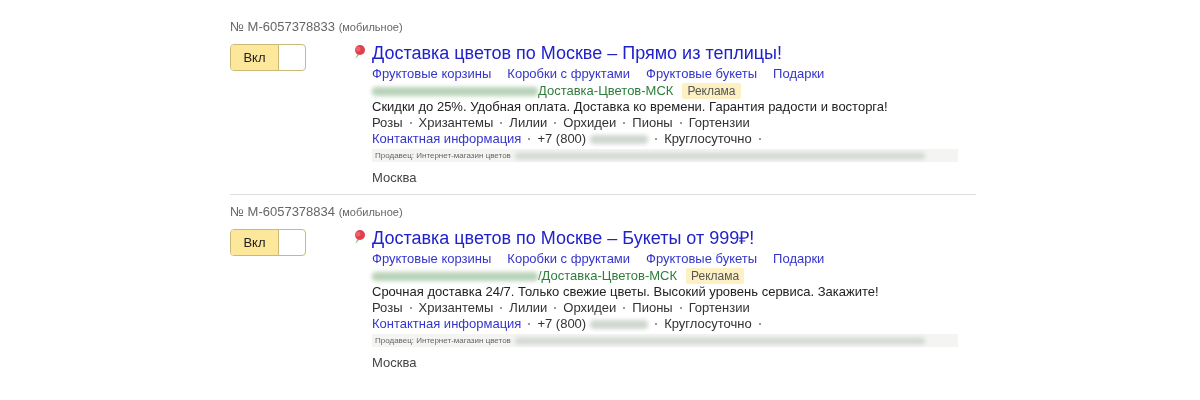  I want to click on display-path: /Доставка-Цветов-МСК, so click(607, 276).